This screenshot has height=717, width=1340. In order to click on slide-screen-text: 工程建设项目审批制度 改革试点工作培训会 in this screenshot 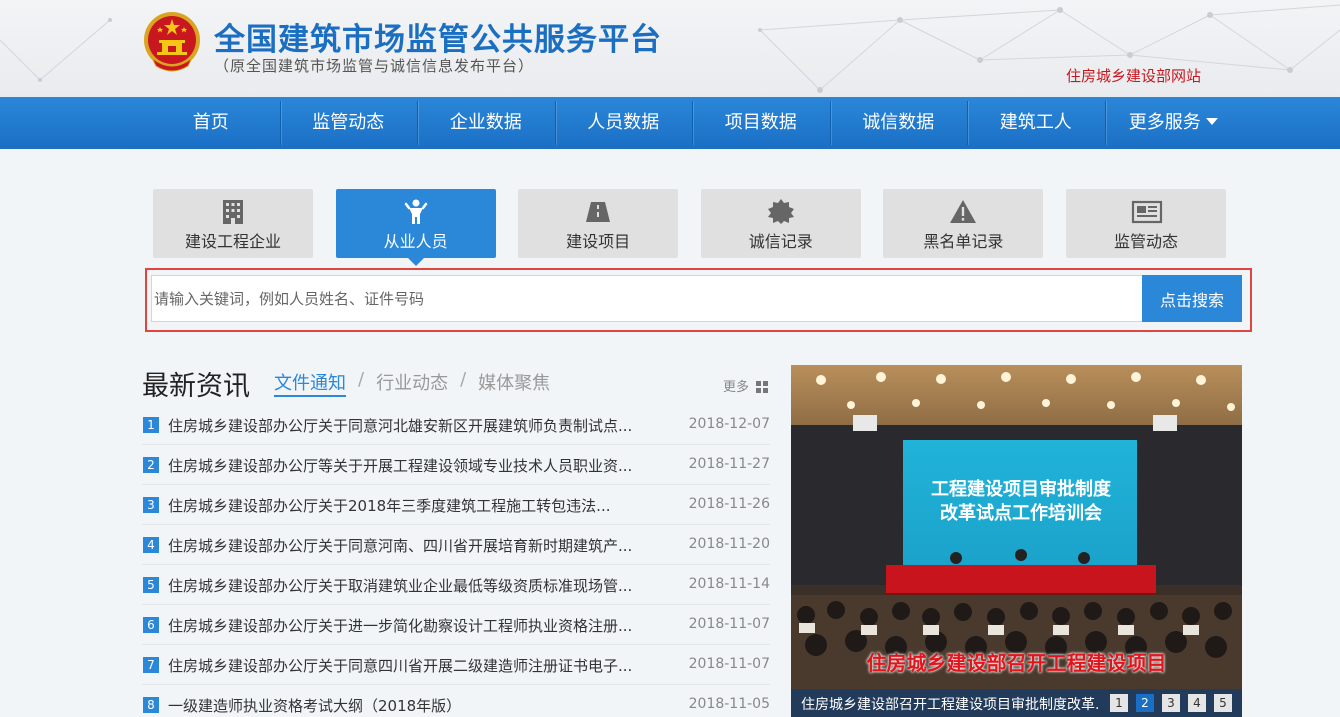, I will do `click(1021, 502)`.